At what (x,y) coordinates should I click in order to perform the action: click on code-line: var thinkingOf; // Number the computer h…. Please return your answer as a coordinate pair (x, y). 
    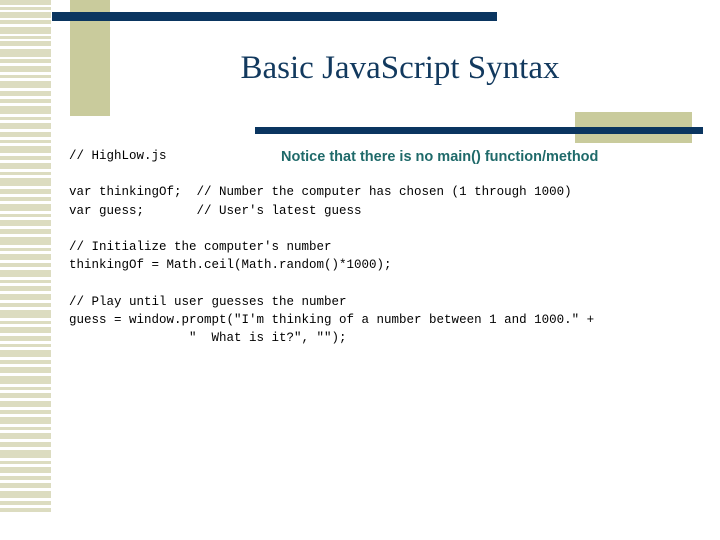
    Looking at the image, I should click on (320, 192).